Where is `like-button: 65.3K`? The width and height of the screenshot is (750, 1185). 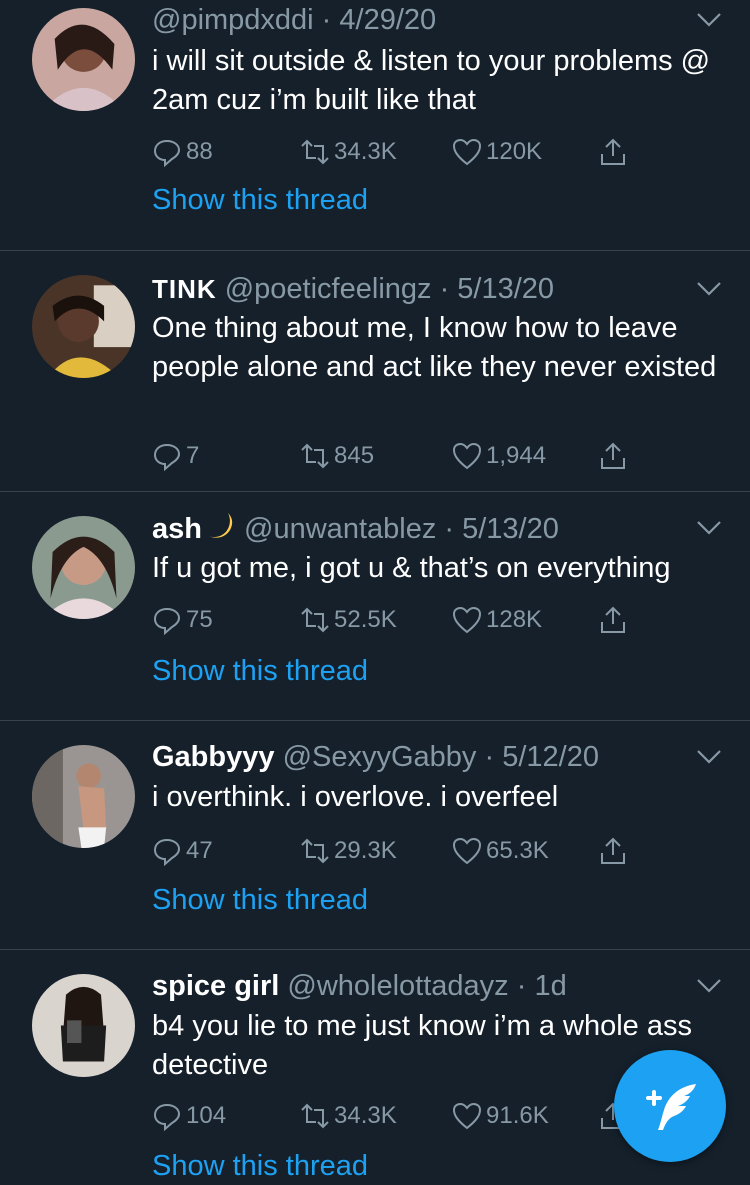 like-button: 65.3K is located at coordinates (500, 851).